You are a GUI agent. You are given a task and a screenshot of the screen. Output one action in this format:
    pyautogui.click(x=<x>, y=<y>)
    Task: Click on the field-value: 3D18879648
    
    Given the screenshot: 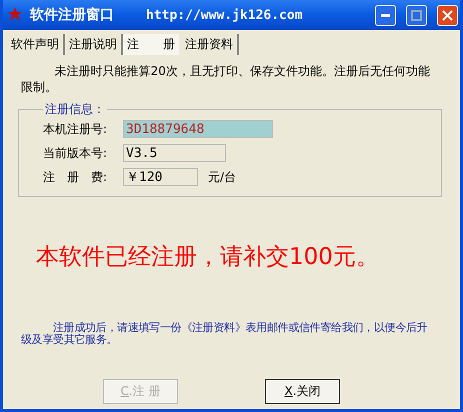 What is the action you would take?
    pyautogui.click(x=198, y=129)
    